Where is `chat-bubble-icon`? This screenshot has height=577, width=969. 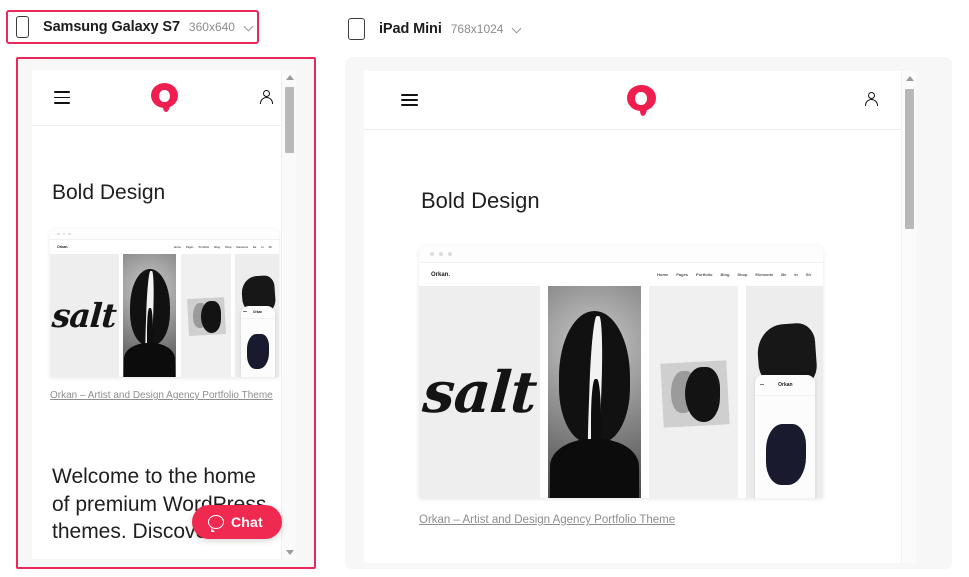
chat-bubble-icon is located at coordinates (216, 523).